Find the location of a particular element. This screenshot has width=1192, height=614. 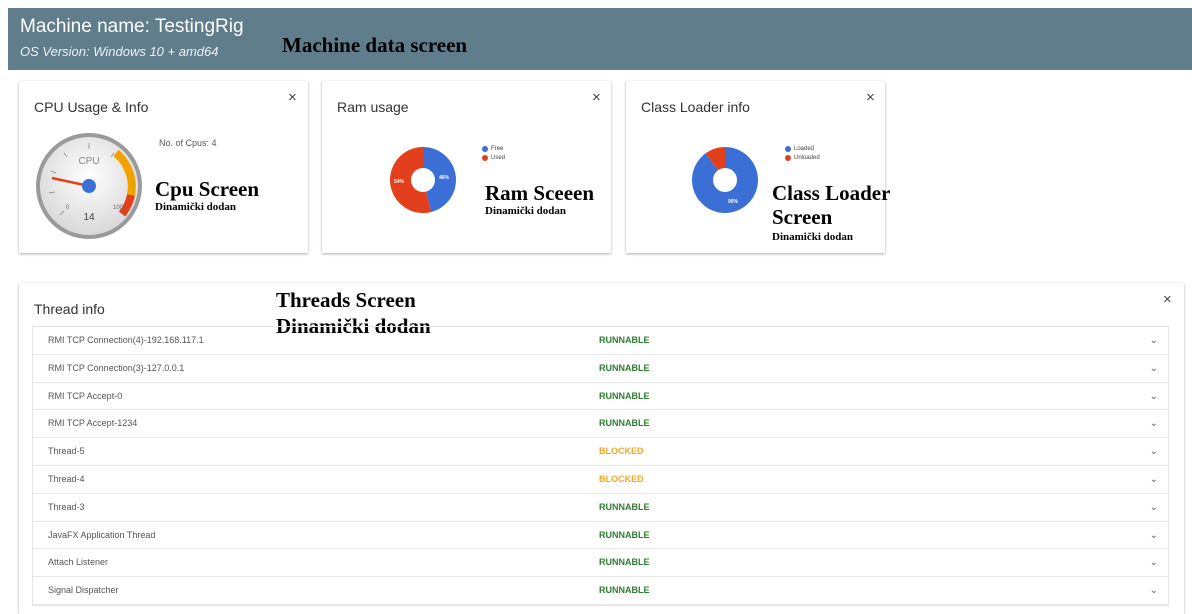

class-loader-donut: 90% is located at coordinates (725, 180).